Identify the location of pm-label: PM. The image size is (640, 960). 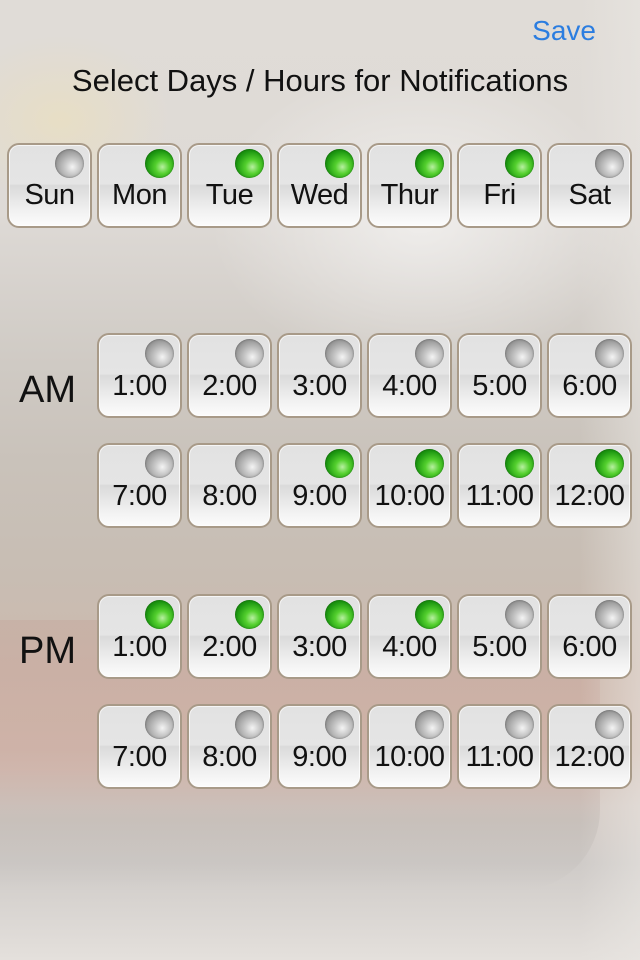
(47, 651).